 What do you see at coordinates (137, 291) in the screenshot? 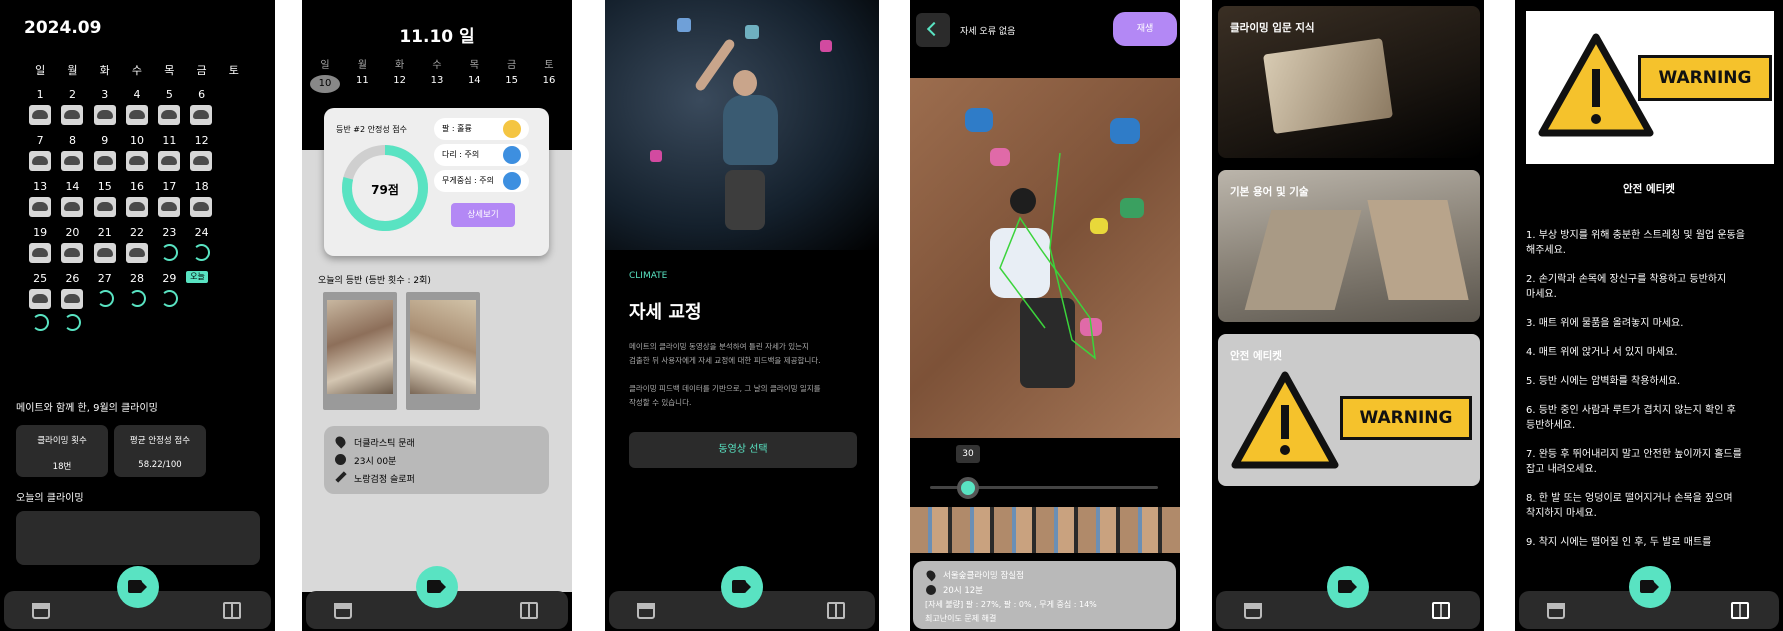
I see `calendar-day: 28` at bounding box center [137, 291].